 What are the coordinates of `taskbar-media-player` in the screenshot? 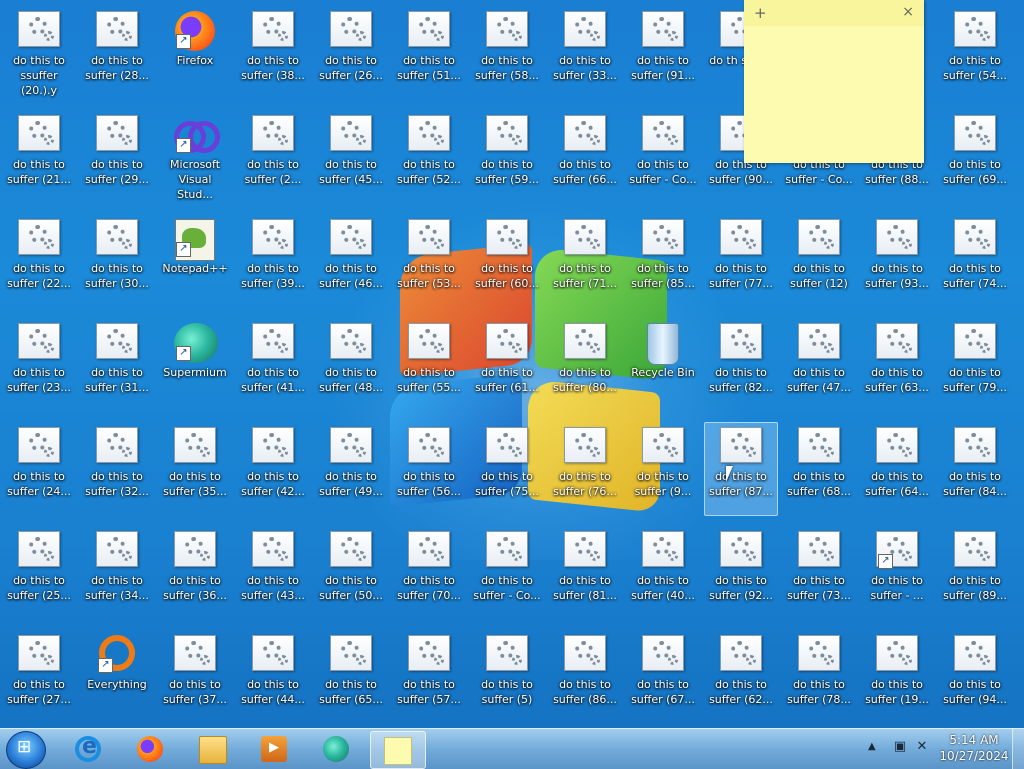 It's located at (275, 749).